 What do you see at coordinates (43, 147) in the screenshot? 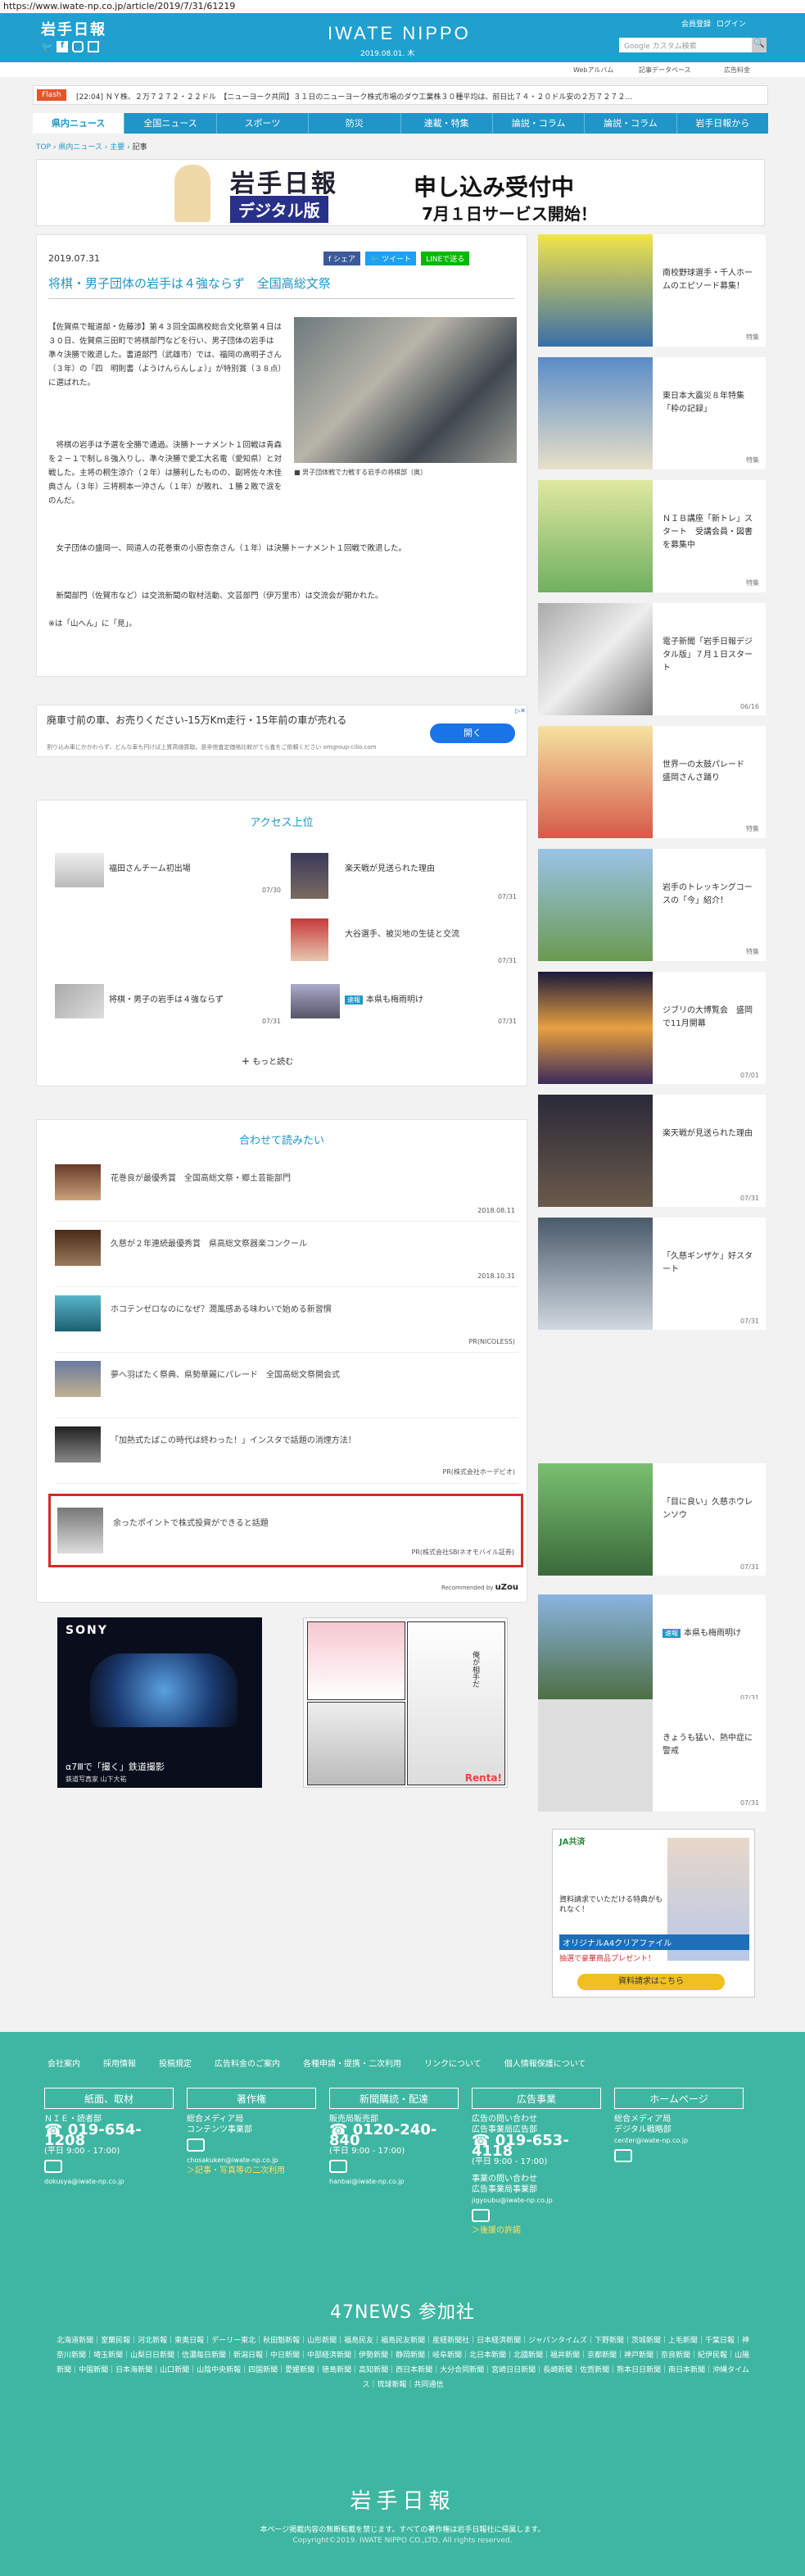
I see `crumb-top: TOP` at bounding box center [43, 147].